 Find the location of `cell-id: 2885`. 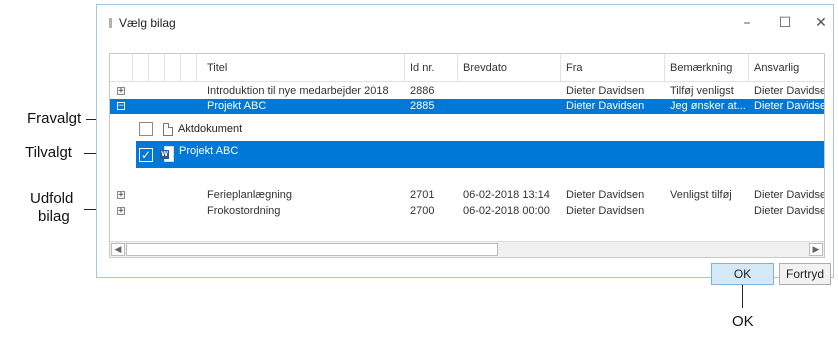

cell-id: 2885 is located at coordinates (422, 106).